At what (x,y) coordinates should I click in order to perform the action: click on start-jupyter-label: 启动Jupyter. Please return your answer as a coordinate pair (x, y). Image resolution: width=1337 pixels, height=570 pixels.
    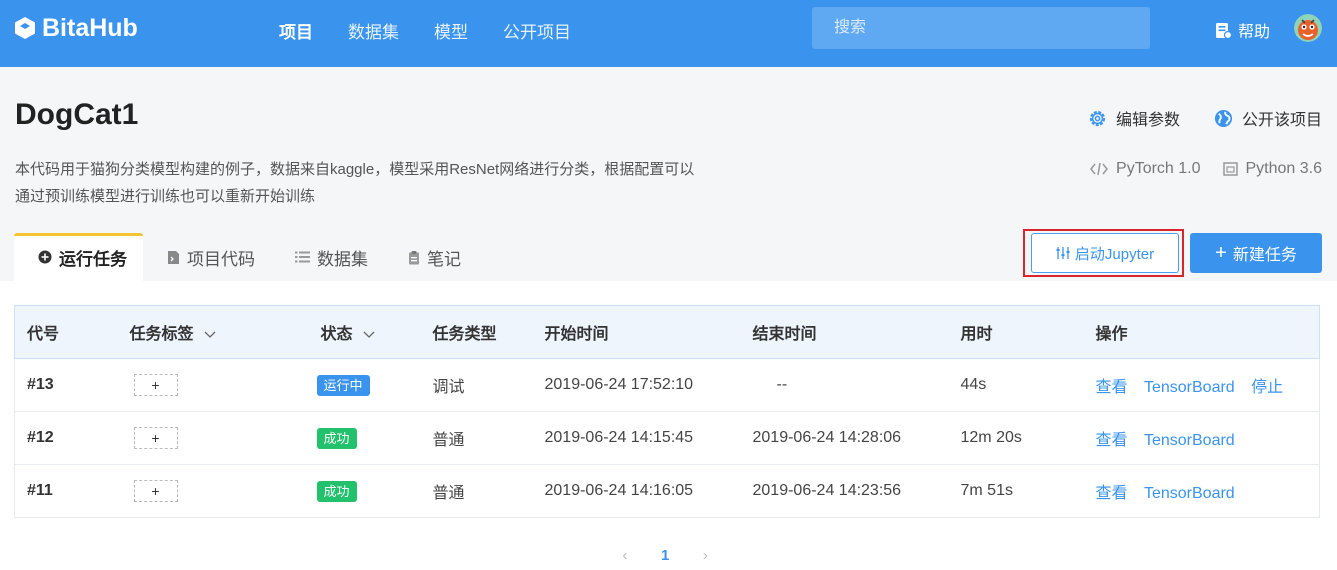
    Looking at the image, I should click on (1114, 254).